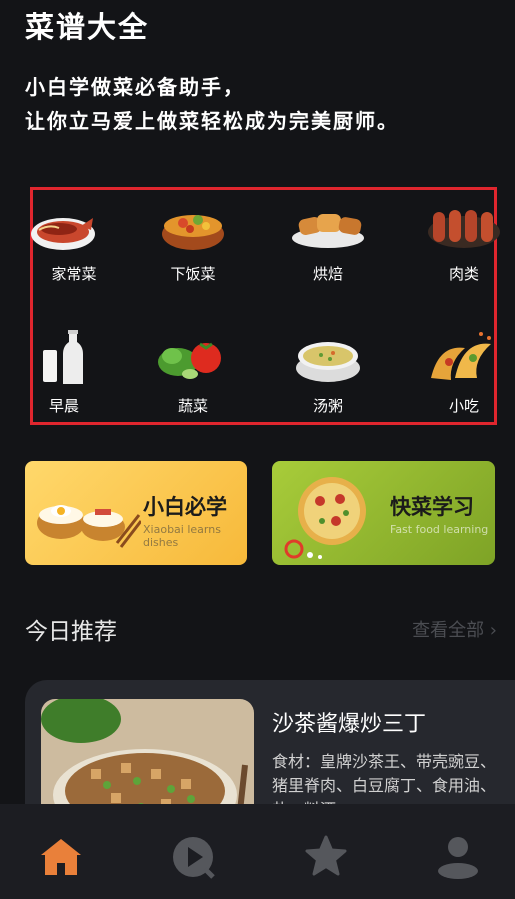  What do you see at coordinates (135, 87) in the screenshot?
I see `slogan-line-1: 小白学做菜必备助手，` at bounding box center [135, 87].